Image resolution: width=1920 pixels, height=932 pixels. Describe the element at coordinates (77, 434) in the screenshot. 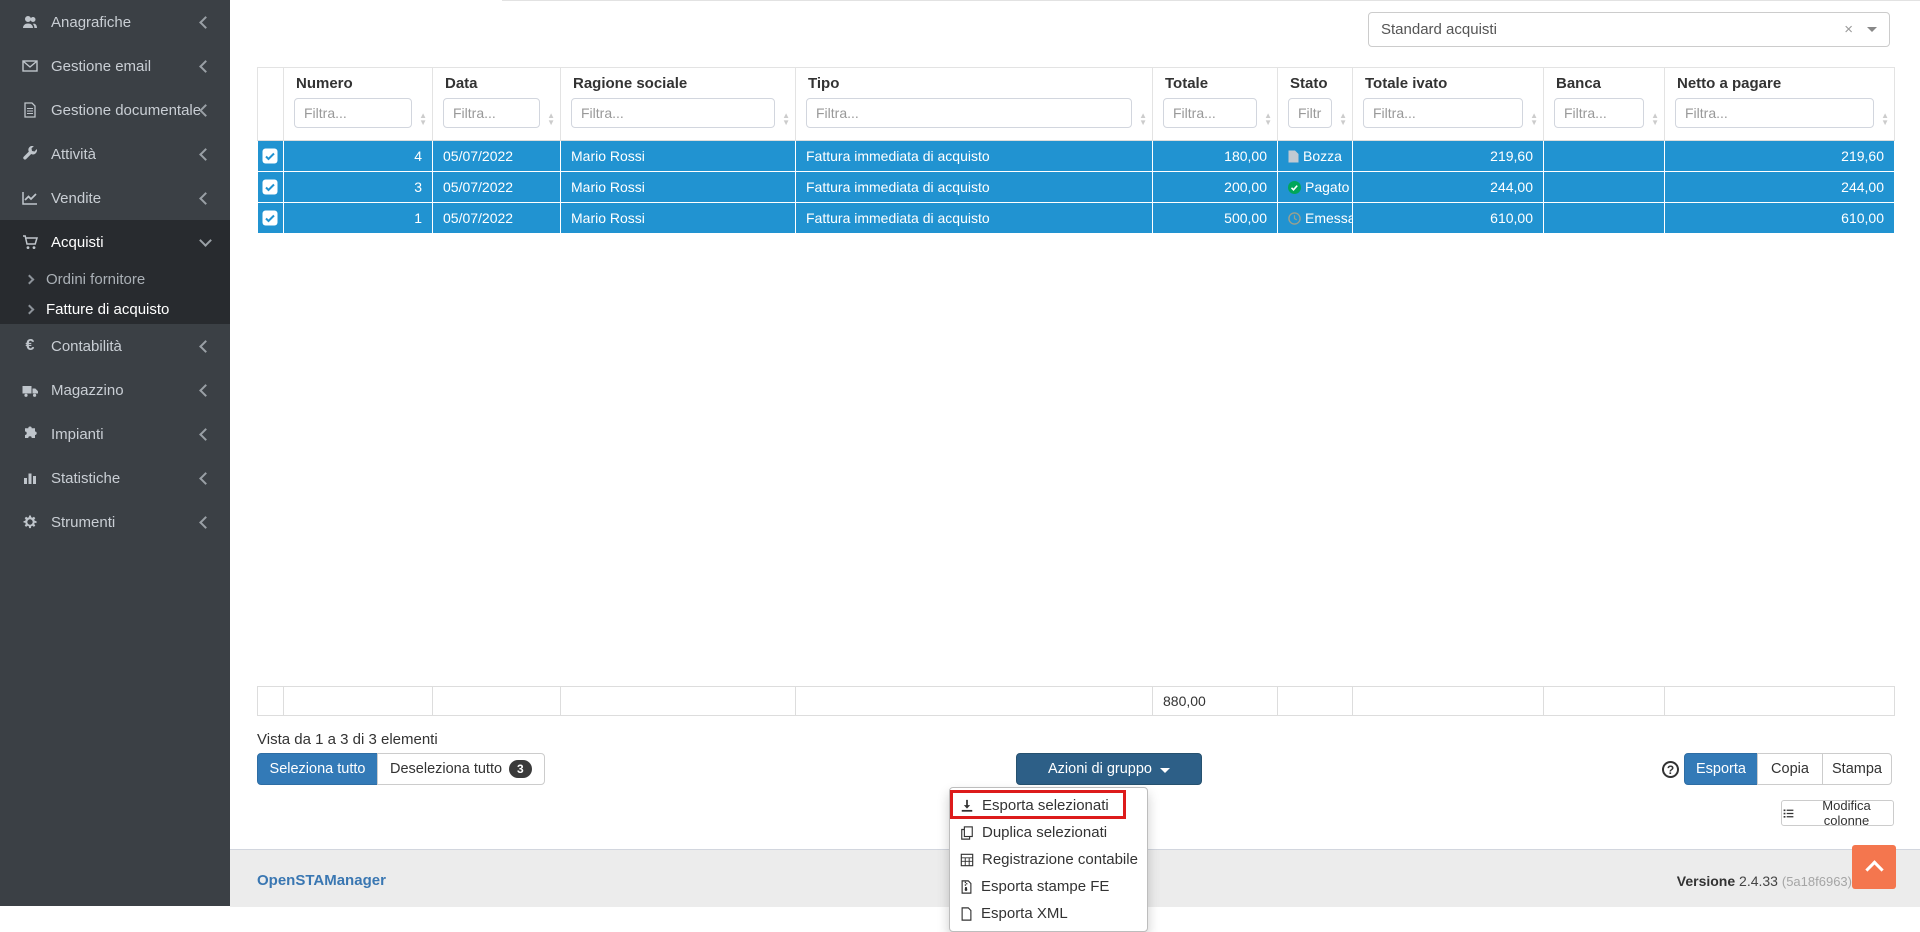

I see `sidebar-item-label: Impianti` at that location.